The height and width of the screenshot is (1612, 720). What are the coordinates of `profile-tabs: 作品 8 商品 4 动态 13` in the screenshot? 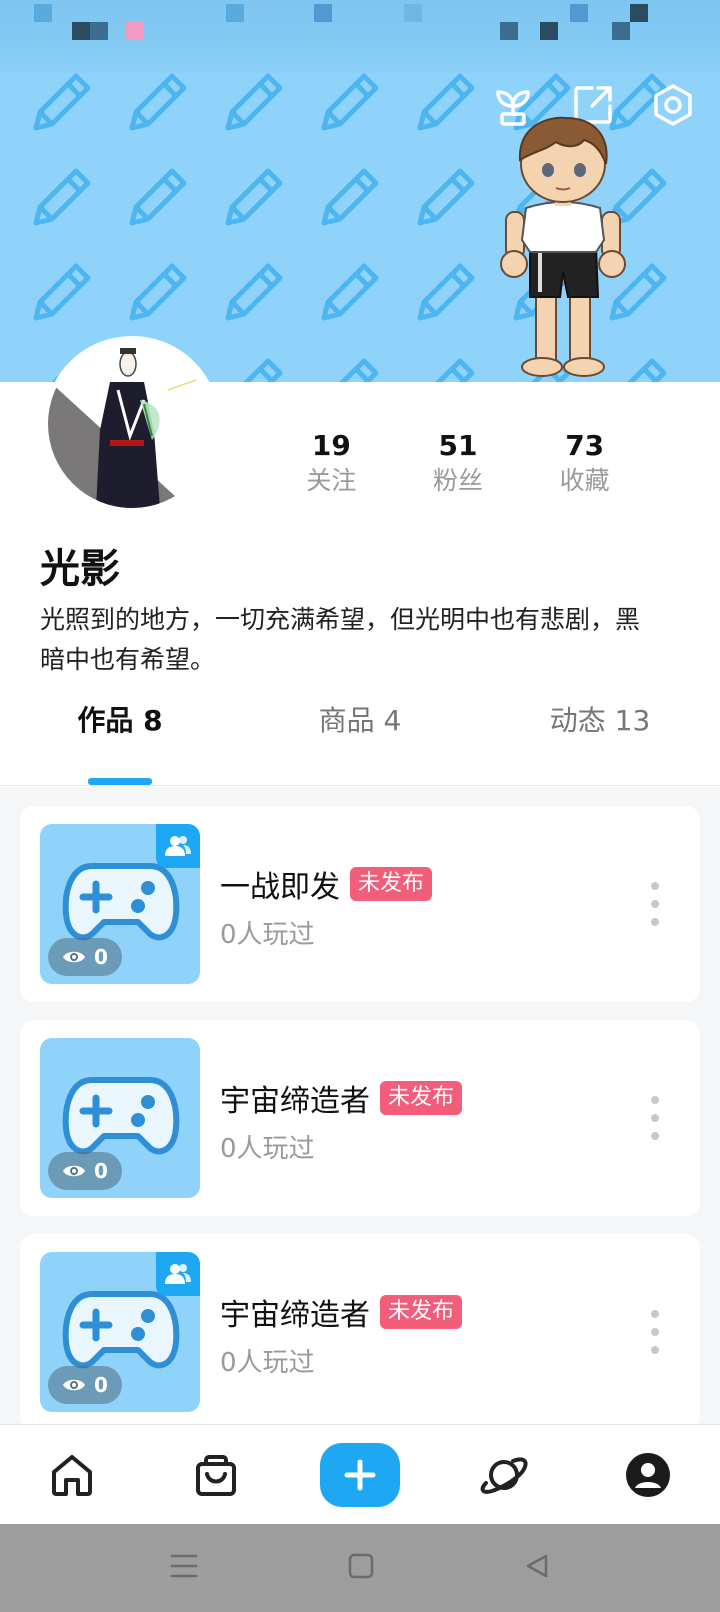 It's located at (360, 739).